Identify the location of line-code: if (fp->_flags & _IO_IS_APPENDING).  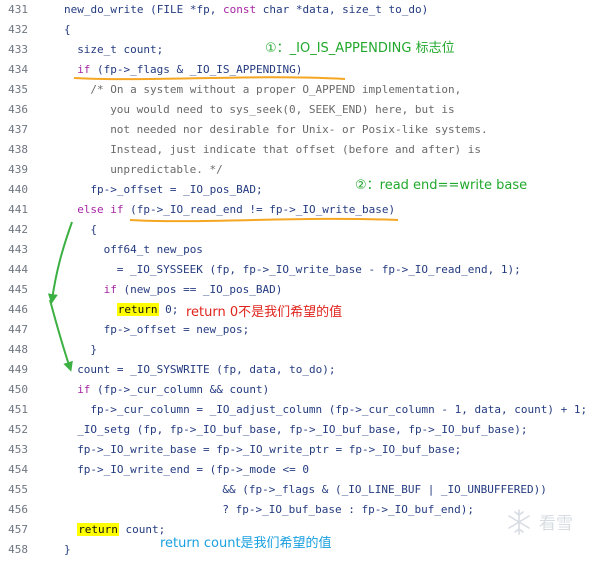
(189, 70).